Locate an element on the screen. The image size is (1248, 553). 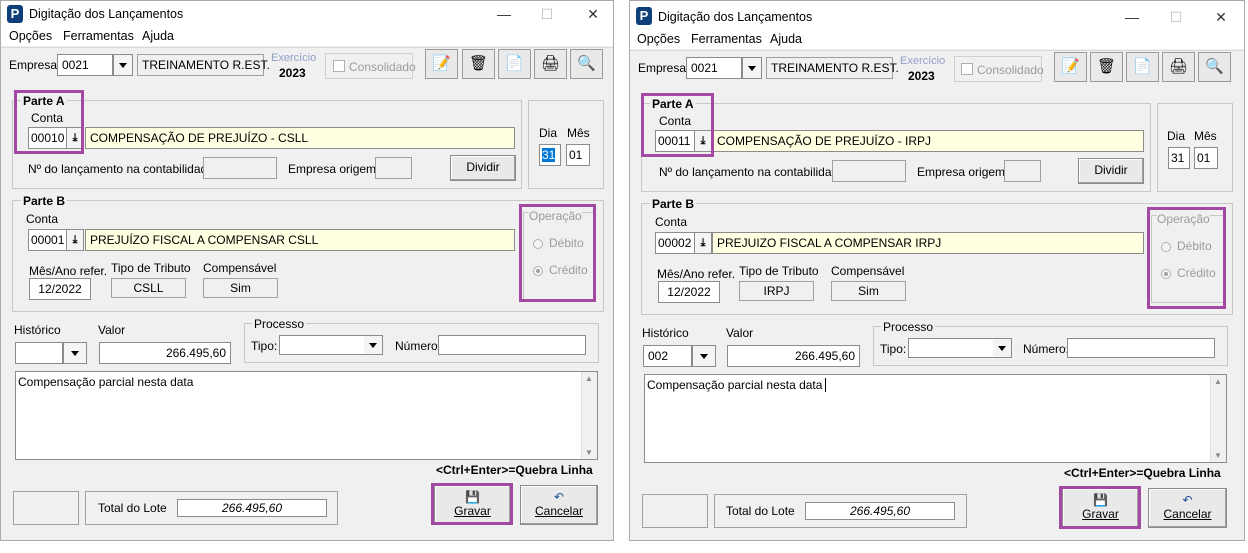
num-lancamento-field is located at coordinates (240, 168).